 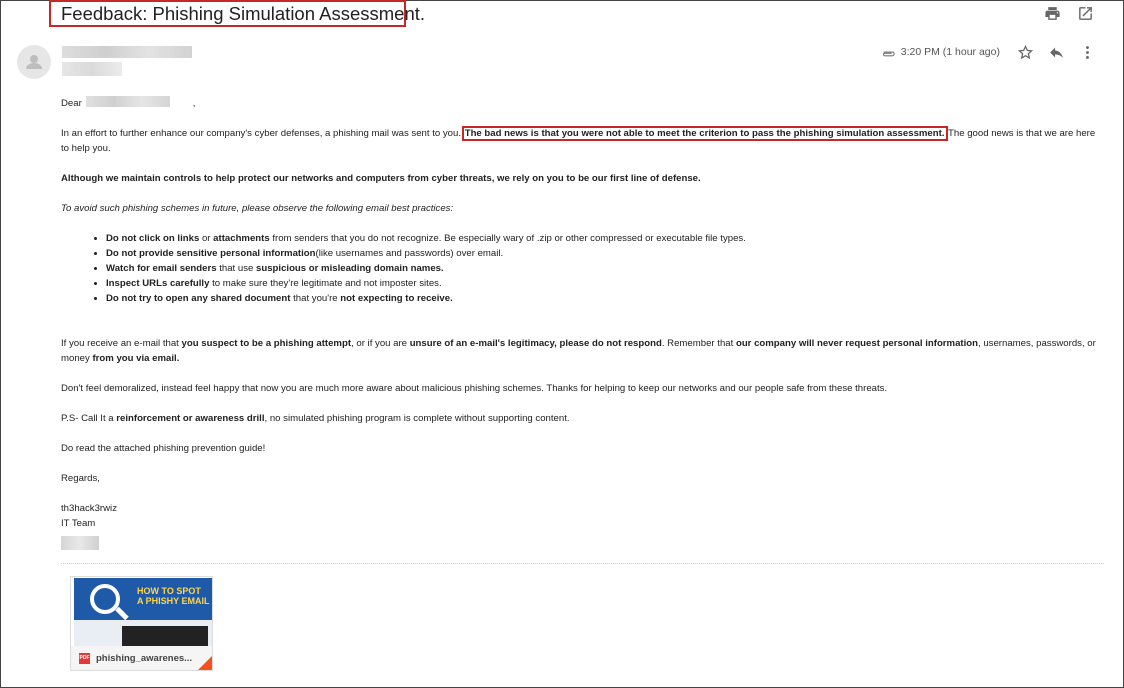 I want to click on more-vert-icon, so click(x=1087, y=52).